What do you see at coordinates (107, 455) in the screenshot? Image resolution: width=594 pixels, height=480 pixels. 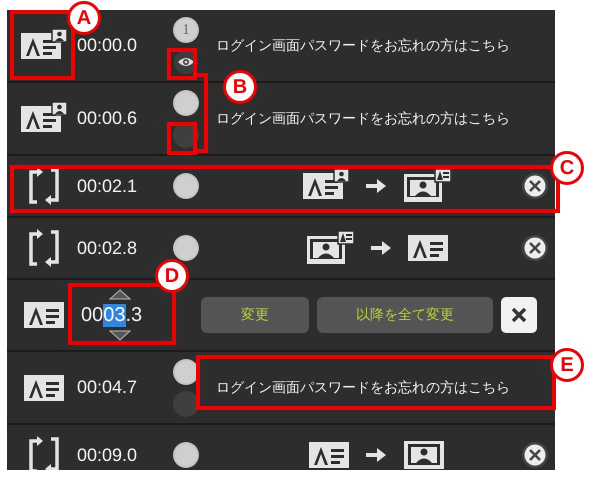 I see `timestamp: 00:09.0` at bounding box center [107, 455].